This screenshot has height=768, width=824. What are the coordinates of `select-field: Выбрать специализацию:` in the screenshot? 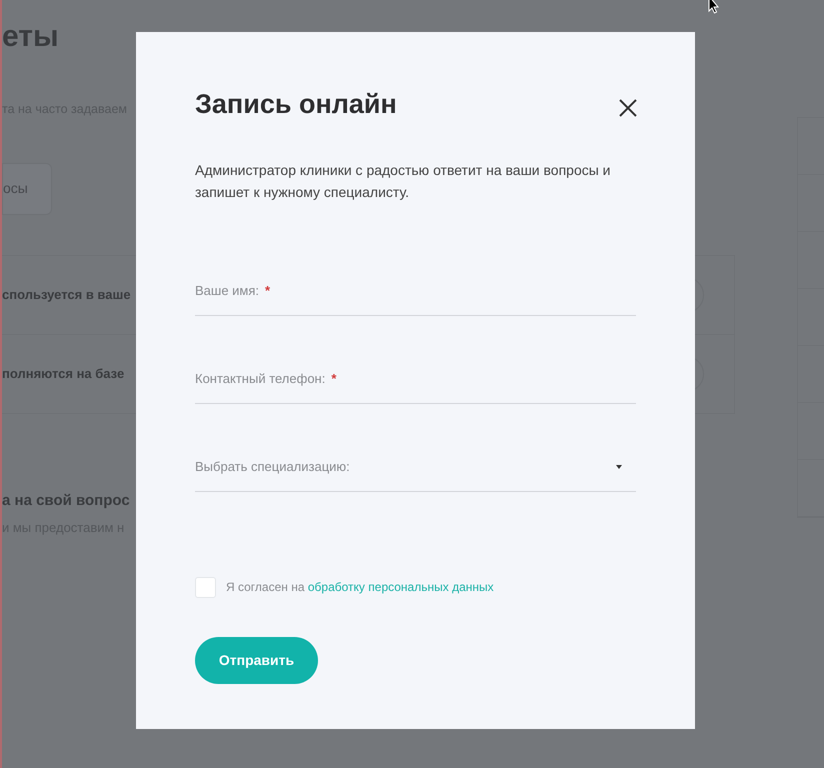 It's located at (415, 467).